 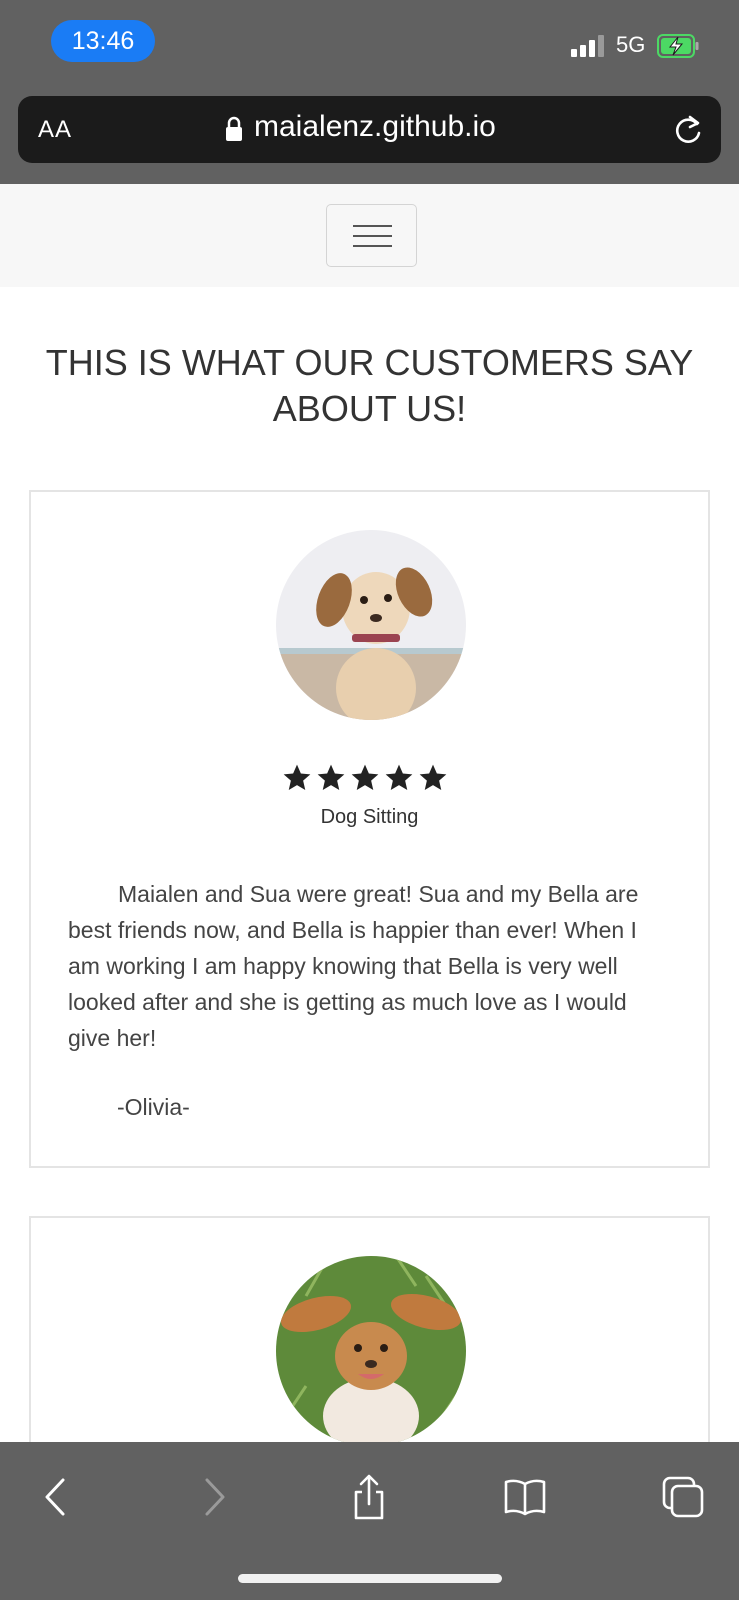 What do you see at coordinates (369, 385) in the screenshot?
I see `page-title: THIS IS WHAT OUR CUSTOMERS SAY ABOUT US!` at bounding box center [369, 385].